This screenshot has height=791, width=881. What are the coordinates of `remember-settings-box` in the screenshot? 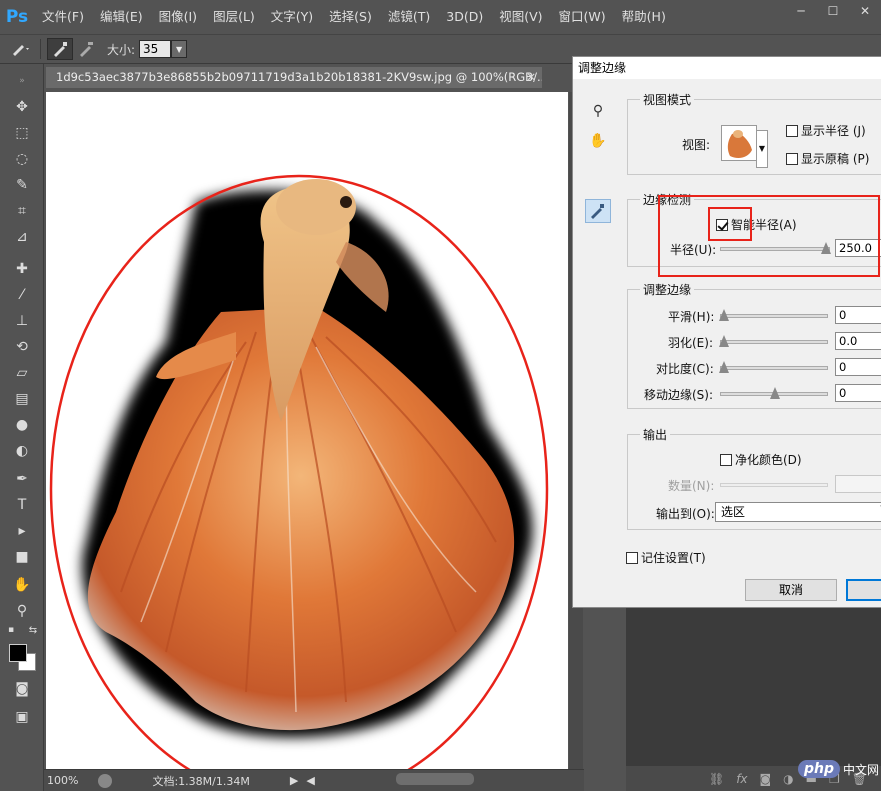 It's located at (632, 558).